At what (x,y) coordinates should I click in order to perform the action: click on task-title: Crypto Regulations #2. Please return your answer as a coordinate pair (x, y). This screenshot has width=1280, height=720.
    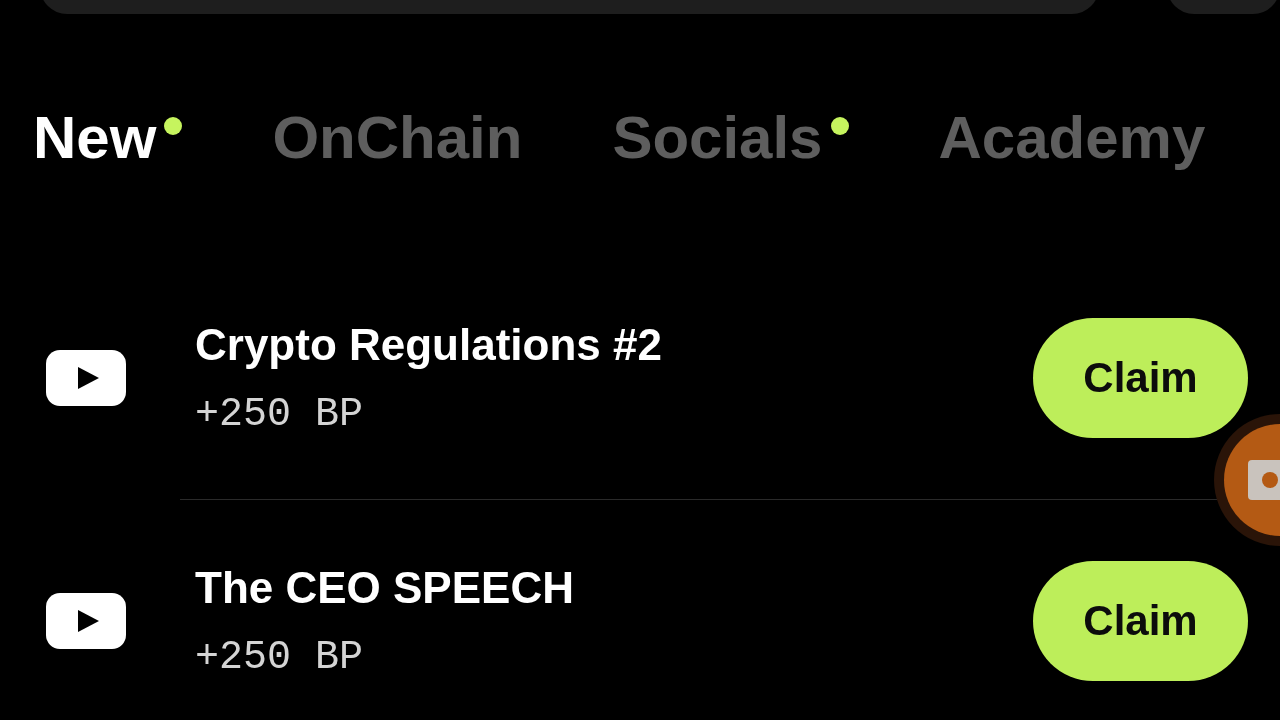
    Looking at the image, I should click on (429, 344).